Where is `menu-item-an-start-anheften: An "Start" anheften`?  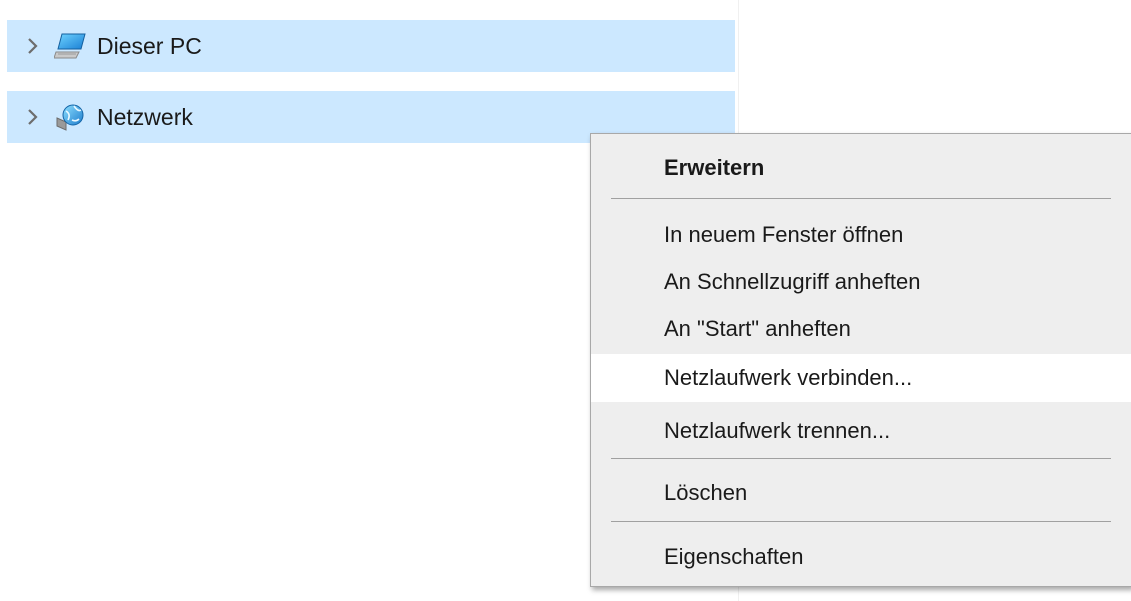 menu-item-an-start-anheften: An "Start" anheften is located at coordinates (861, 329).